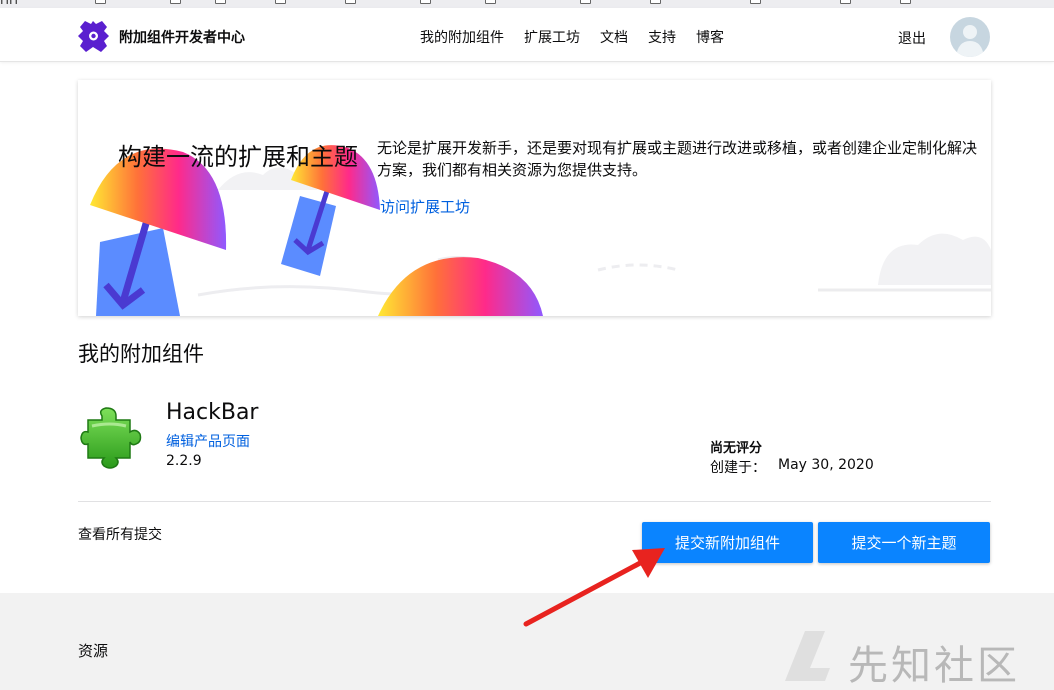 The height and width of the screenshot is (690, 1054). I want to click on main-nav: 我的附加组件 扩展工坊 文档 支持 博客, so click(572, 37).